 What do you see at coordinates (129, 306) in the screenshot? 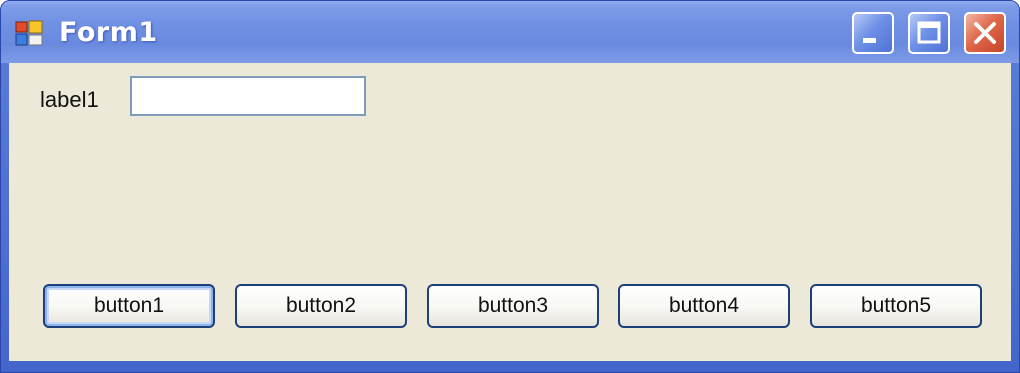
I see `button1: button1` at bounding box center [129, 306].